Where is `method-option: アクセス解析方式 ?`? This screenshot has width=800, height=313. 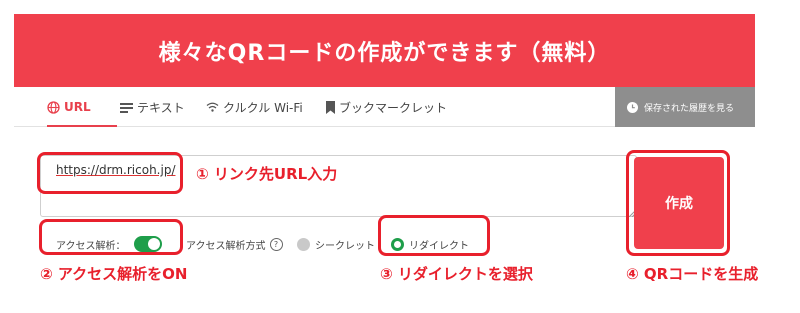 method-option: アクセス解析方式 ? is located at coordinates (234, 244).